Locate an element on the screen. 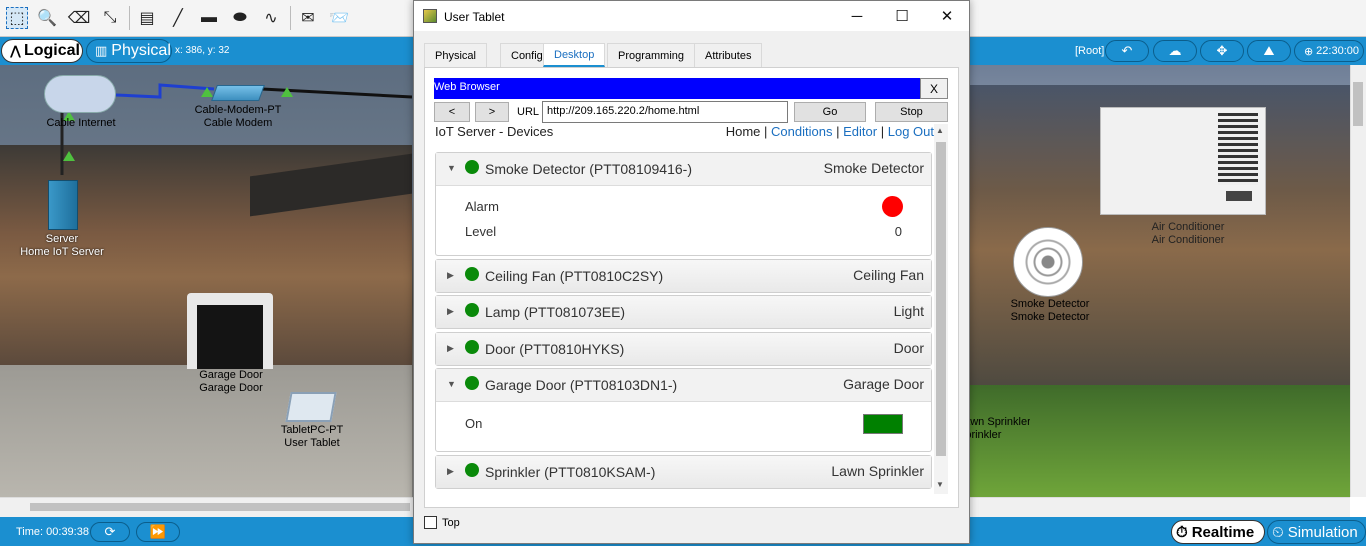  tab-programming: Programming is located at coordinates (651, 55).